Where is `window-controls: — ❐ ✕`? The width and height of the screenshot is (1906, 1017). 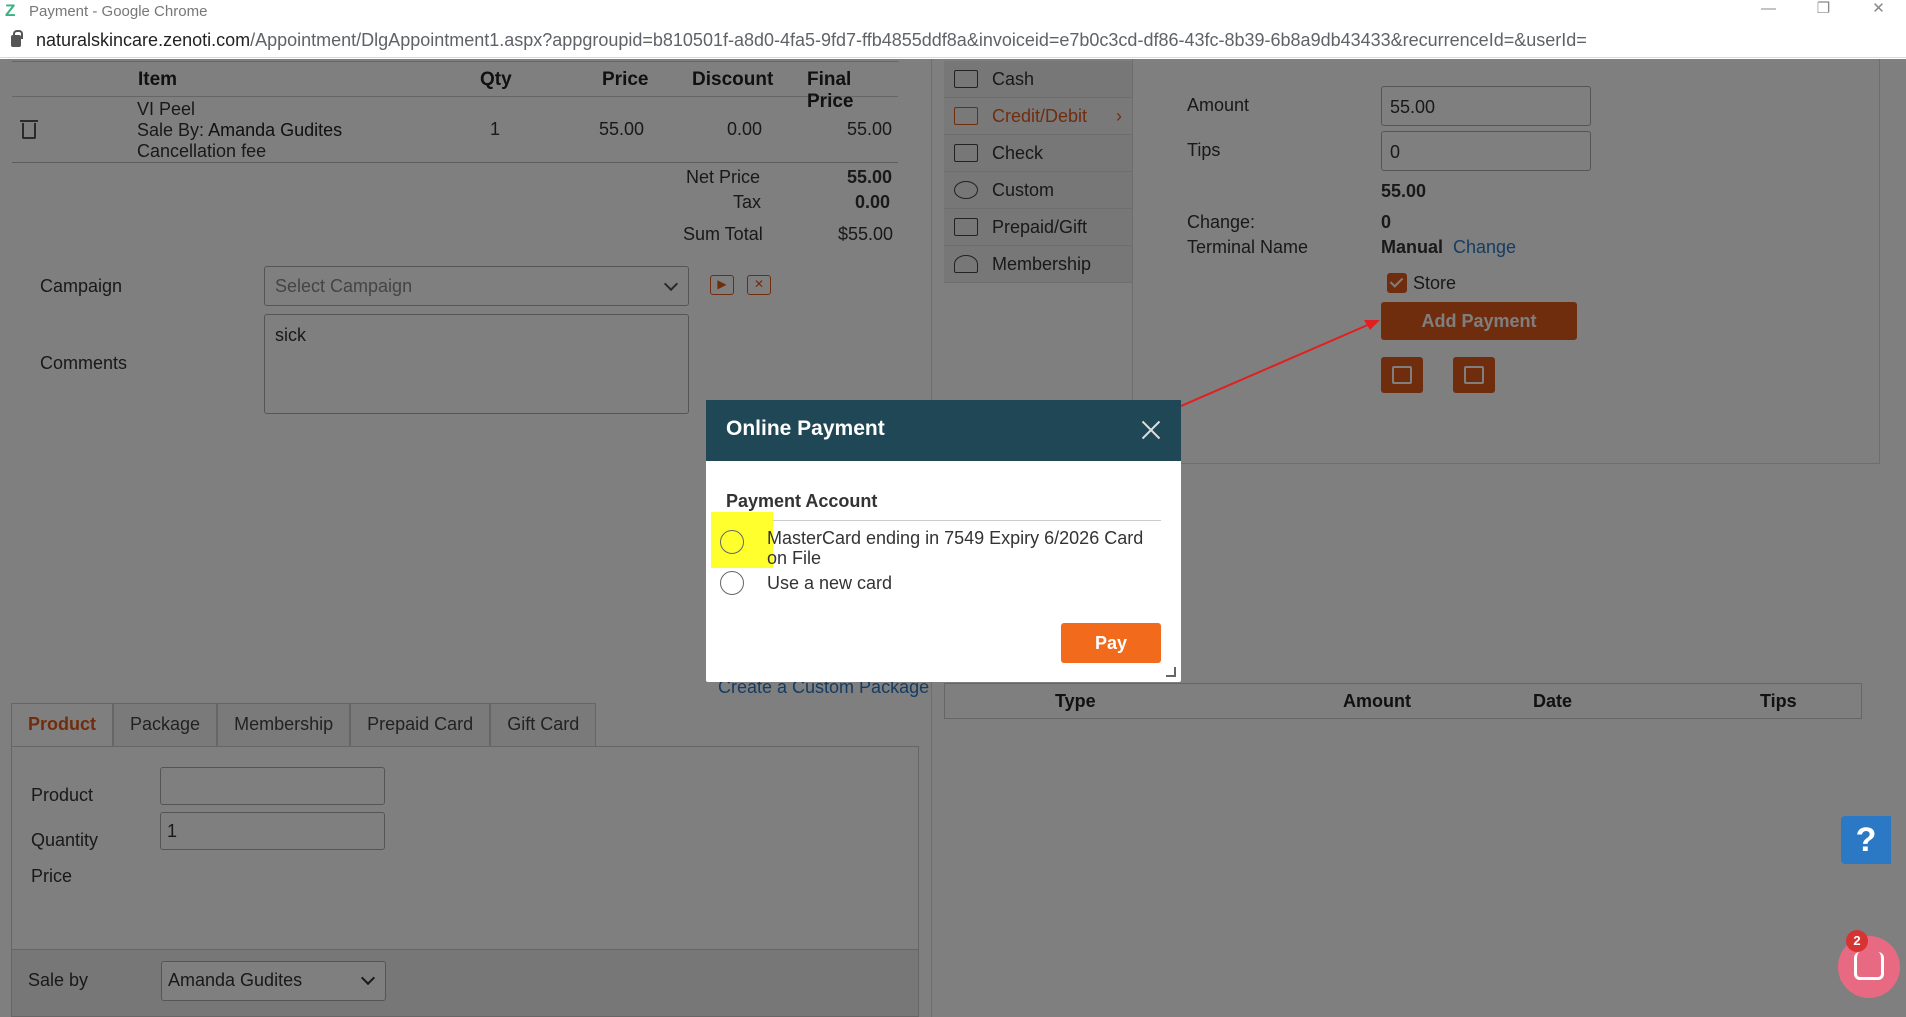
window-controls: — ❐ ✕ is located at coordinates (1823, 11).